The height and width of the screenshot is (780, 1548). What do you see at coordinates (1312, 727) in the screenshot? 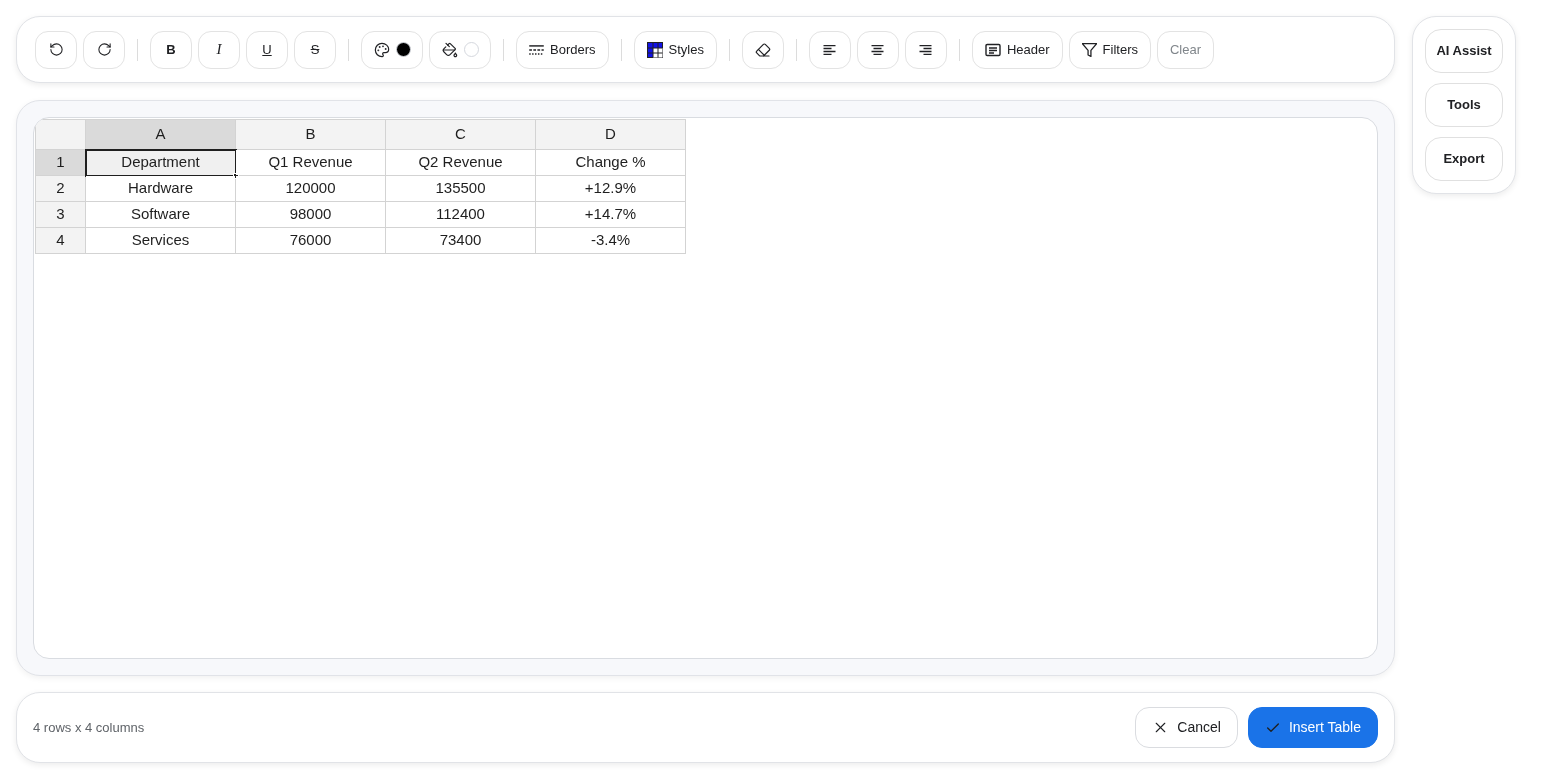
I see `insert-table-button: Insert Table` at bounding box center [1312, 727].